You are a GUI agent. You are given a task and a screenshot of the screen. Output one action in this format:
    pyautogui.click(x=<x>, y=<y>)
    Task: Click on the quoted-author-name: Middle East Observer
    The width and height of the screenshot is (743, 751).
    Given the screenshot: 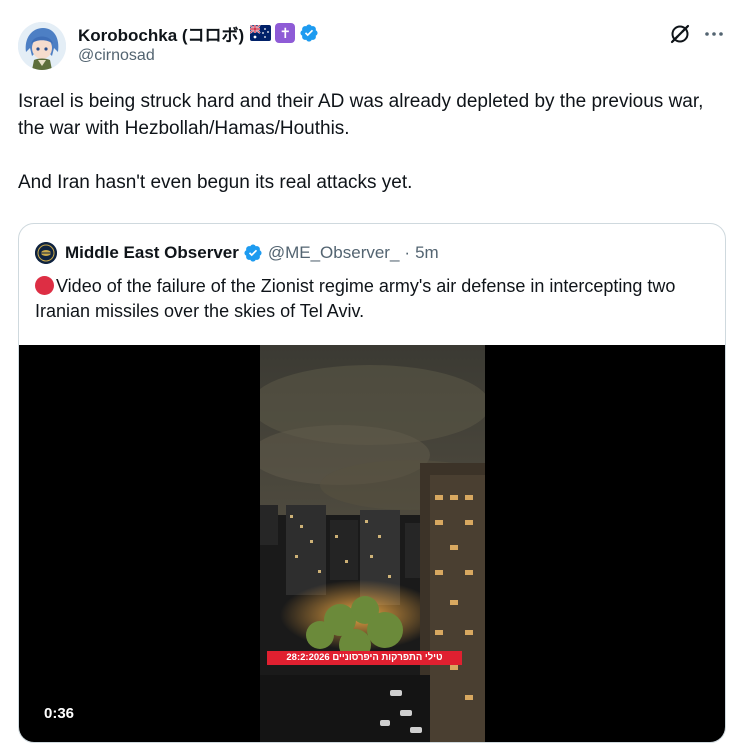 What is the action you would take?
    pyautogui.click(x=152, y=253)
    